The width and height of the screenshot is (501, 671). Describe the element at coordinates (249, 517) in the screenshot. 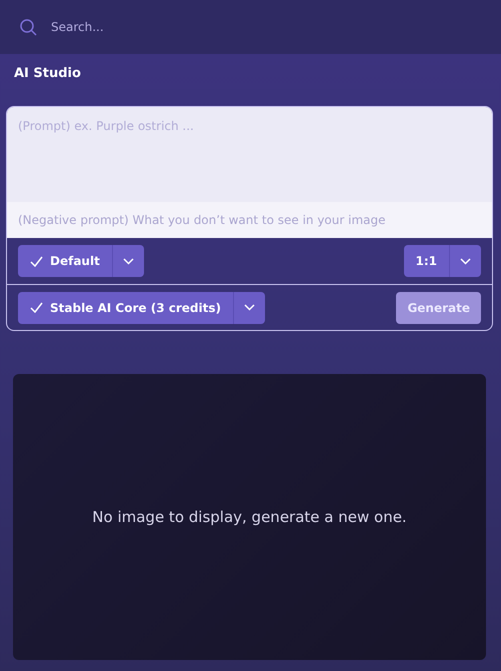

I see `empty-message: No image to display, generate a new one.` at that location.